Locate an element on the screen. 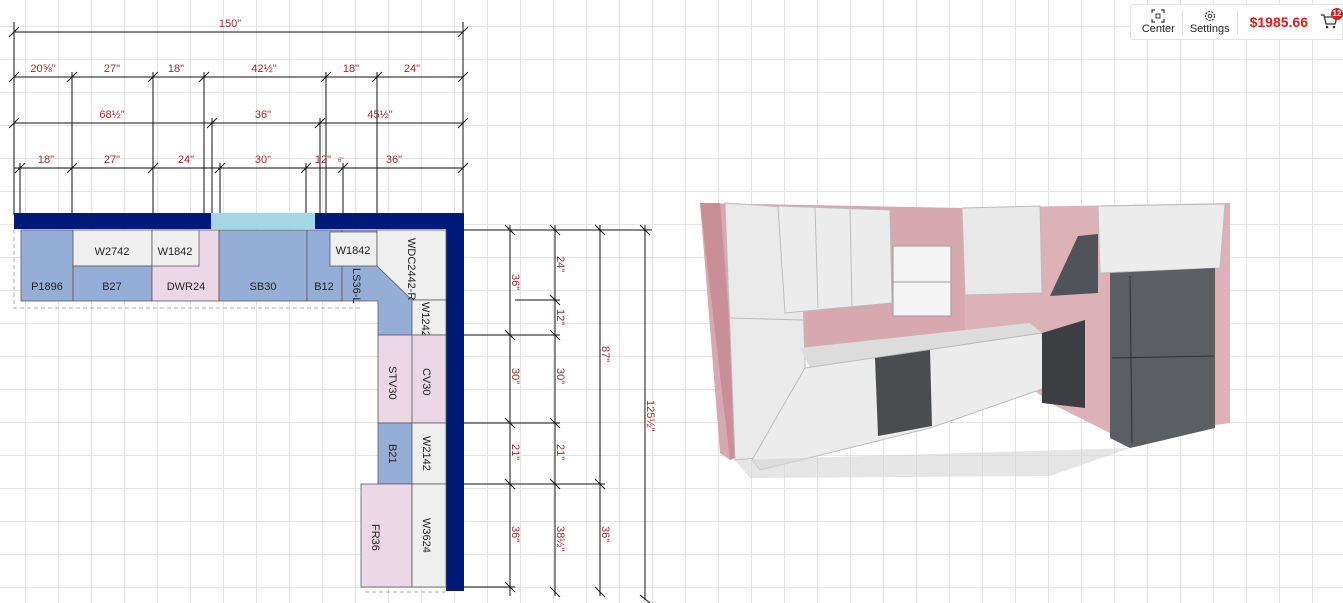 Image resolution: width=1343 pixels, height=603 pixels. svg-text: W2142 is located at coordinates (426, 453).